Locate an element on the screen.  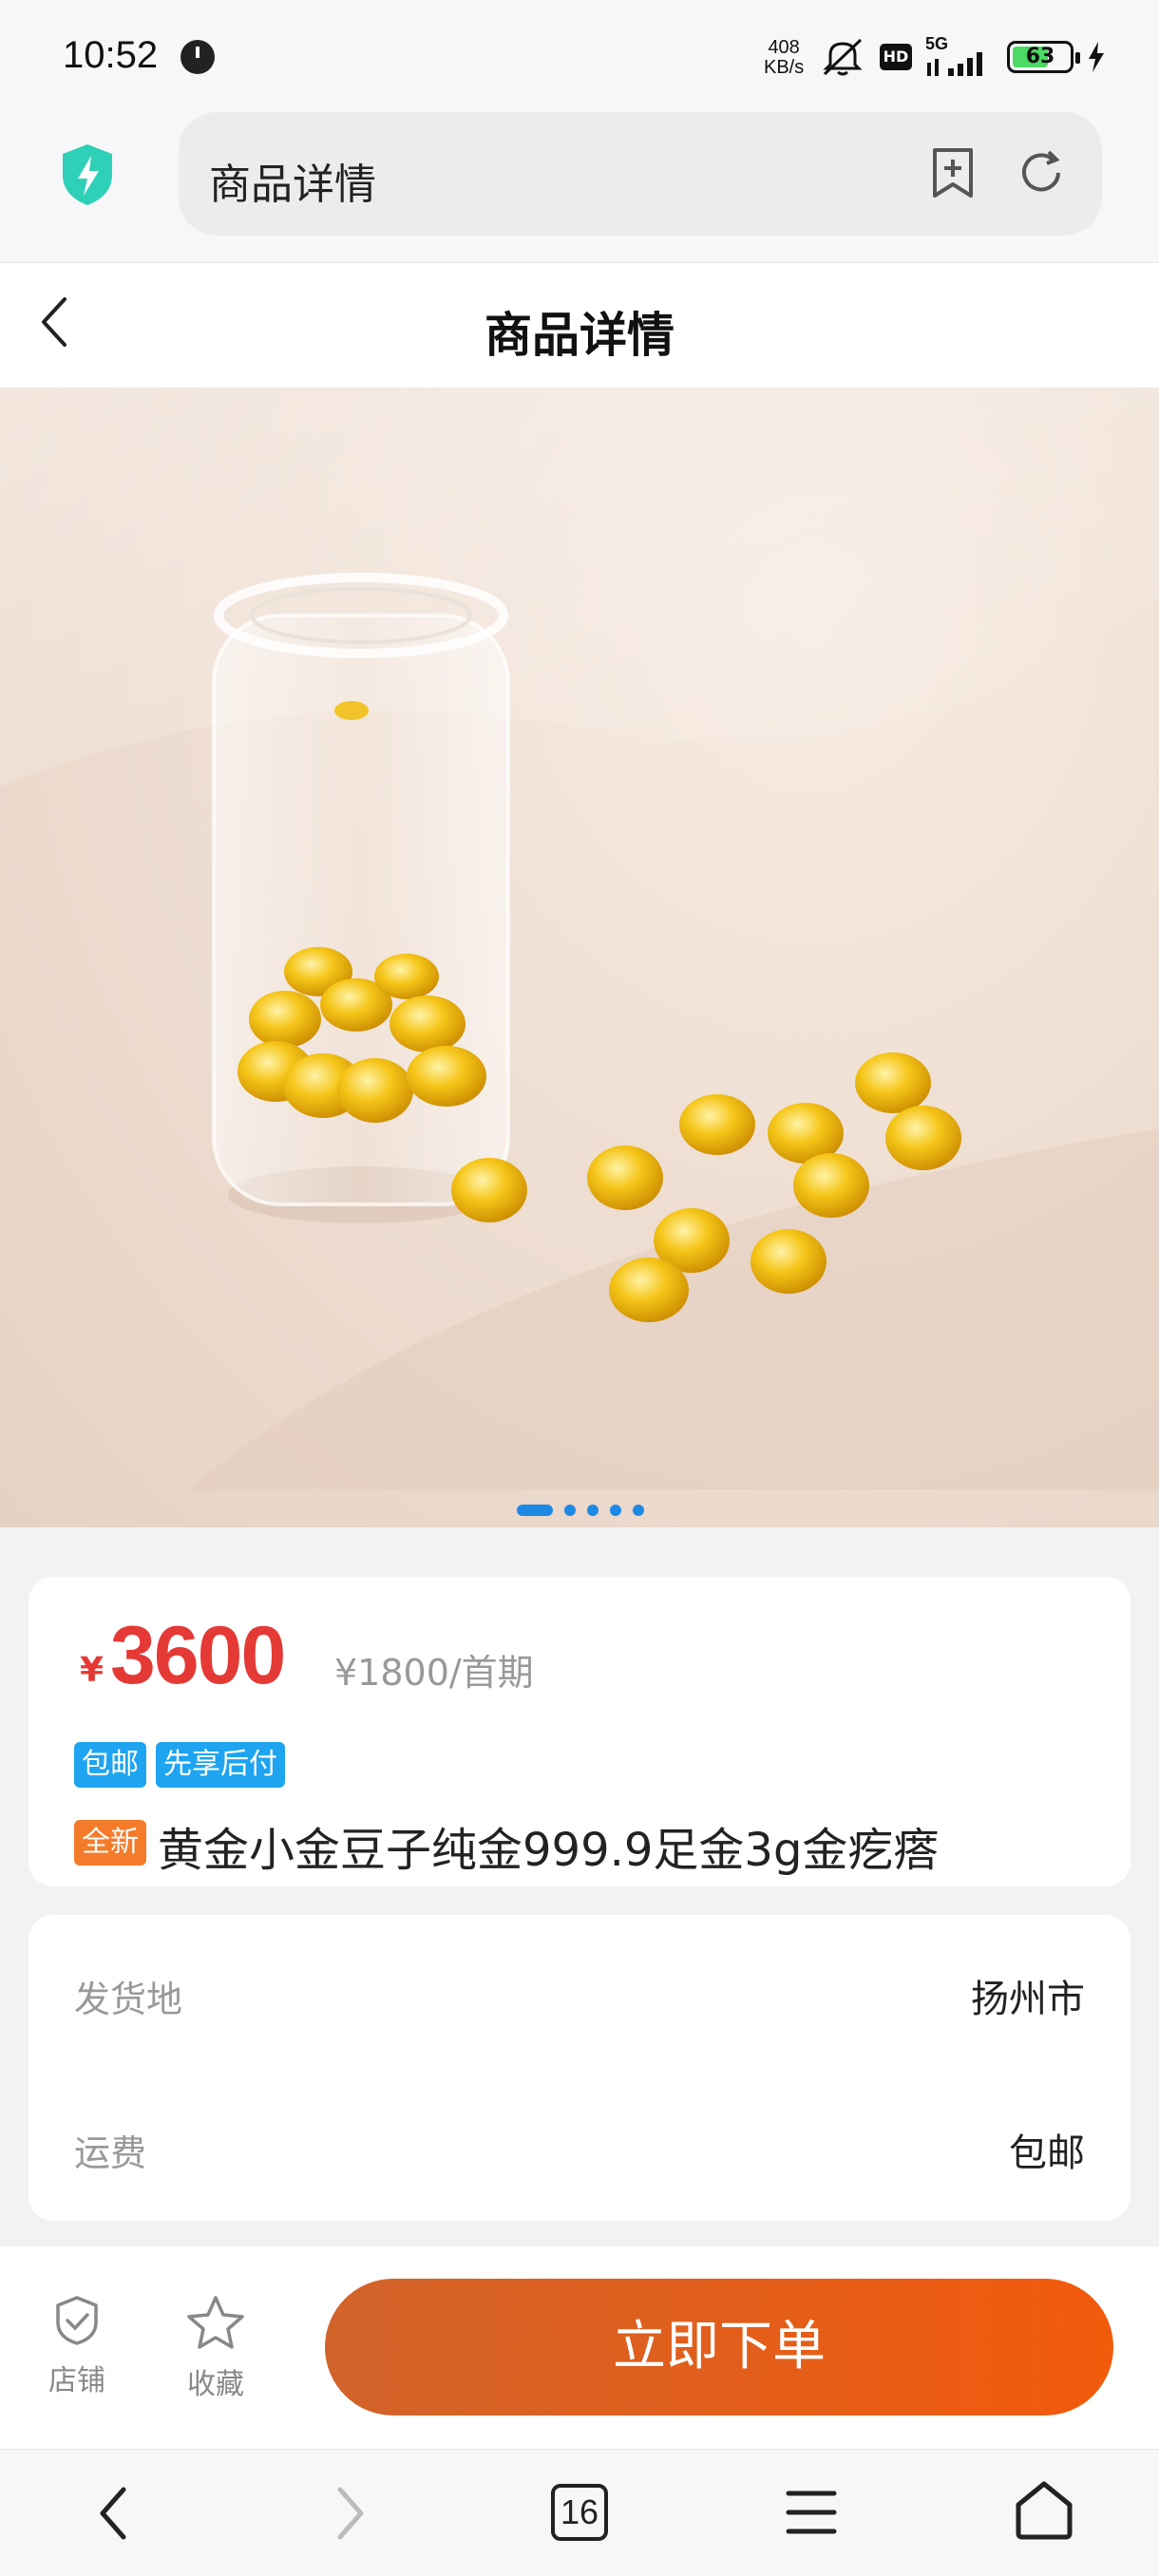
network-speed: 408 KB/s is located at coordinates (784, 58).